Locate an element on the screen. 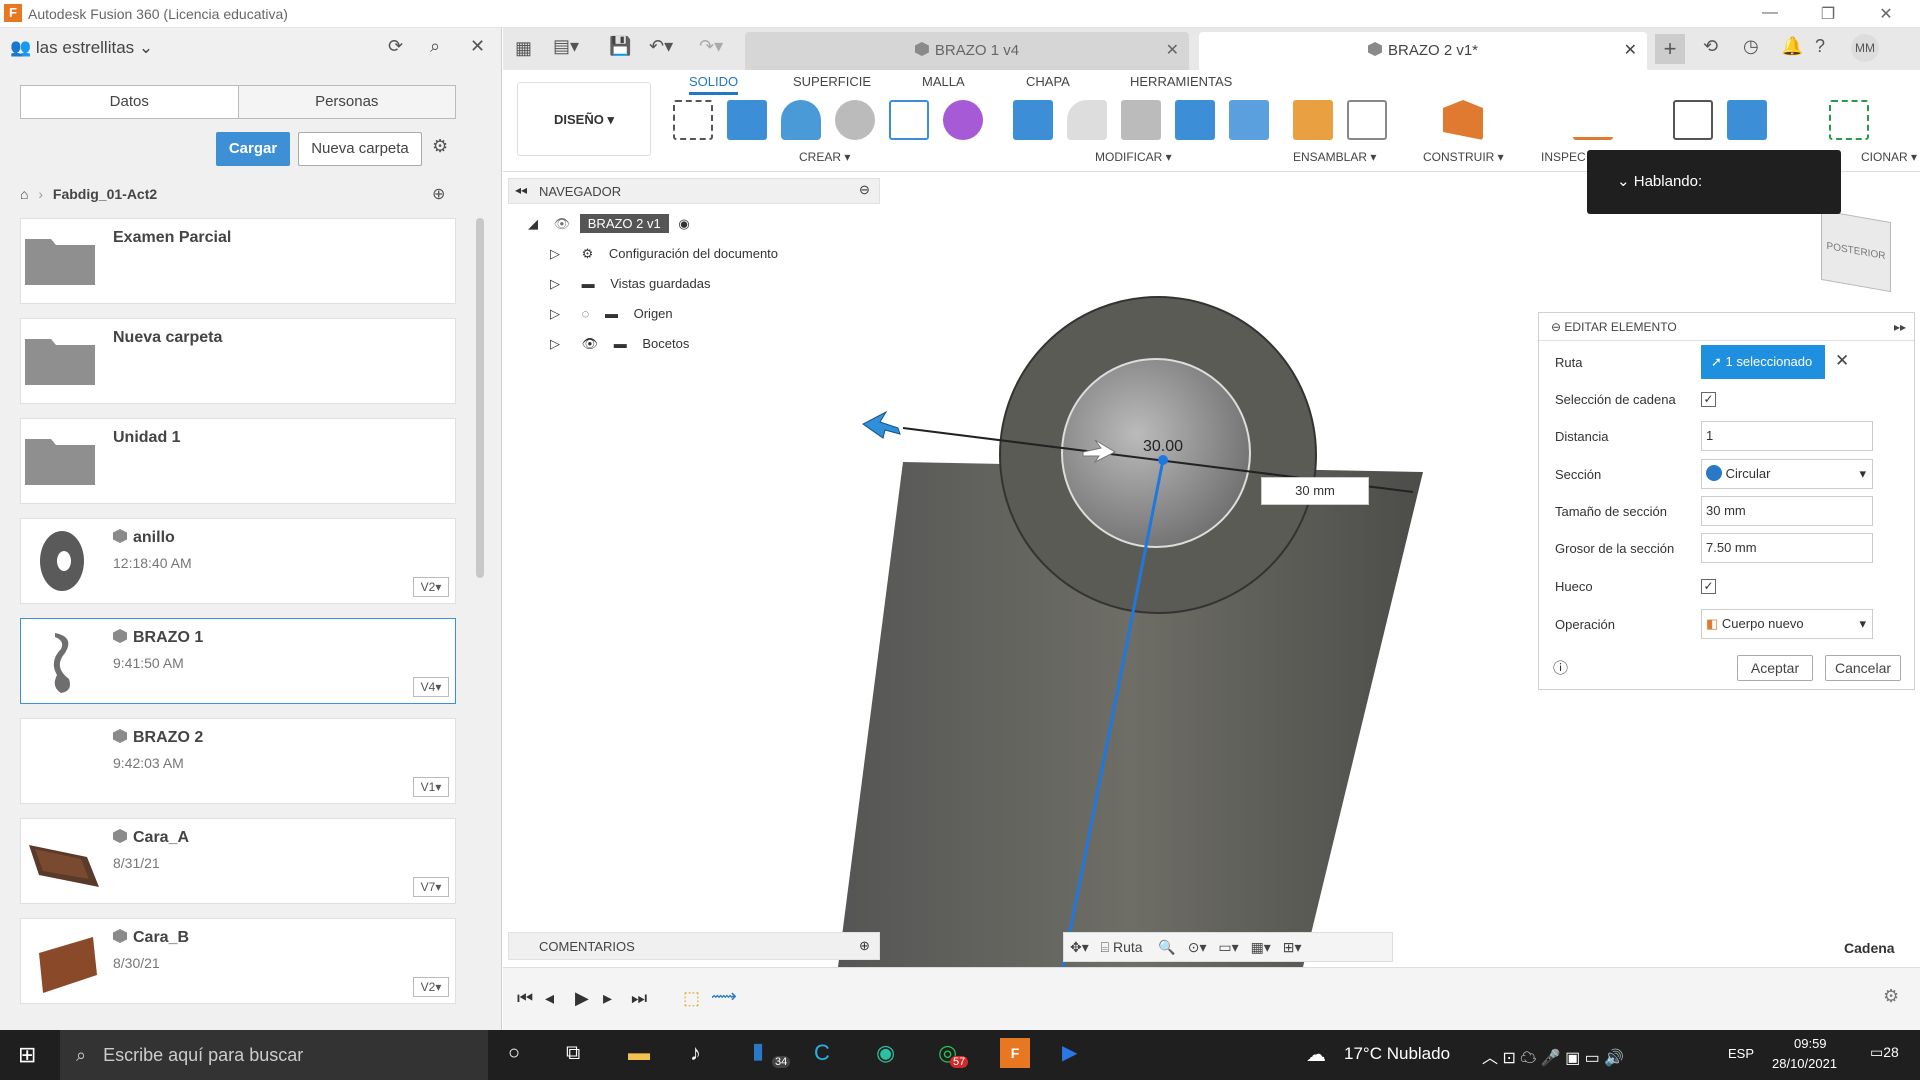 This screenshot has width=1920, height=1080. chain-checkbox: ✓ is located at coordinates (1708, 399).